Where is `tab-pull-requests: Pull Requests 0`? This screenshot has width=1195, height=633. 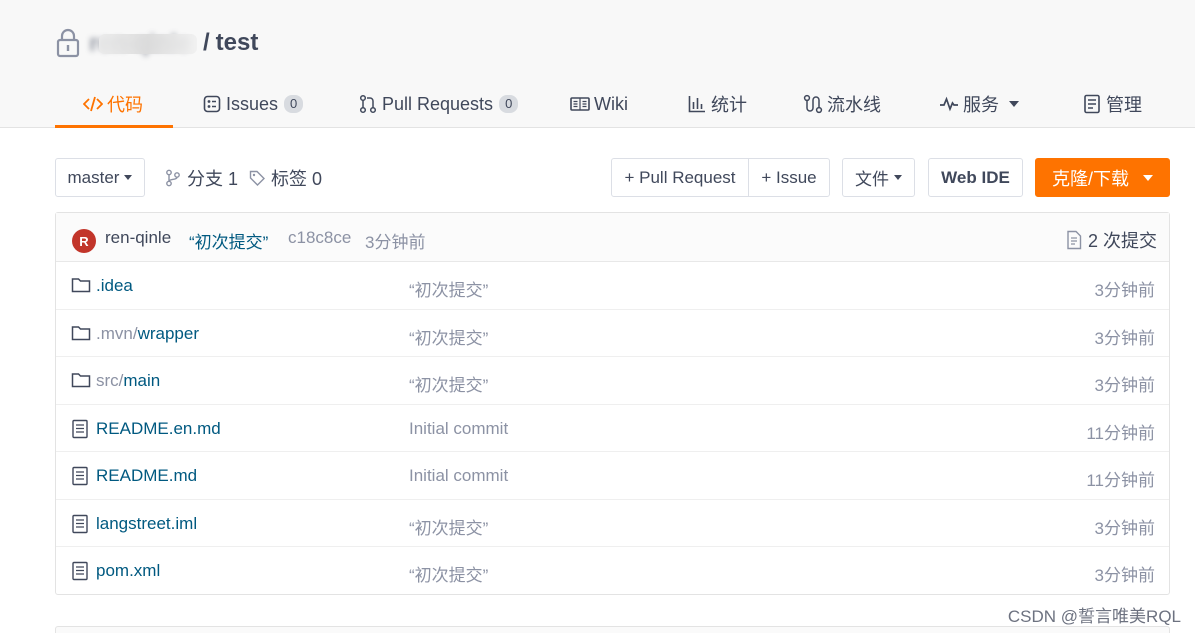 tab-pull-requests: Pull Requests 0 is located at coordinates (438, 104).